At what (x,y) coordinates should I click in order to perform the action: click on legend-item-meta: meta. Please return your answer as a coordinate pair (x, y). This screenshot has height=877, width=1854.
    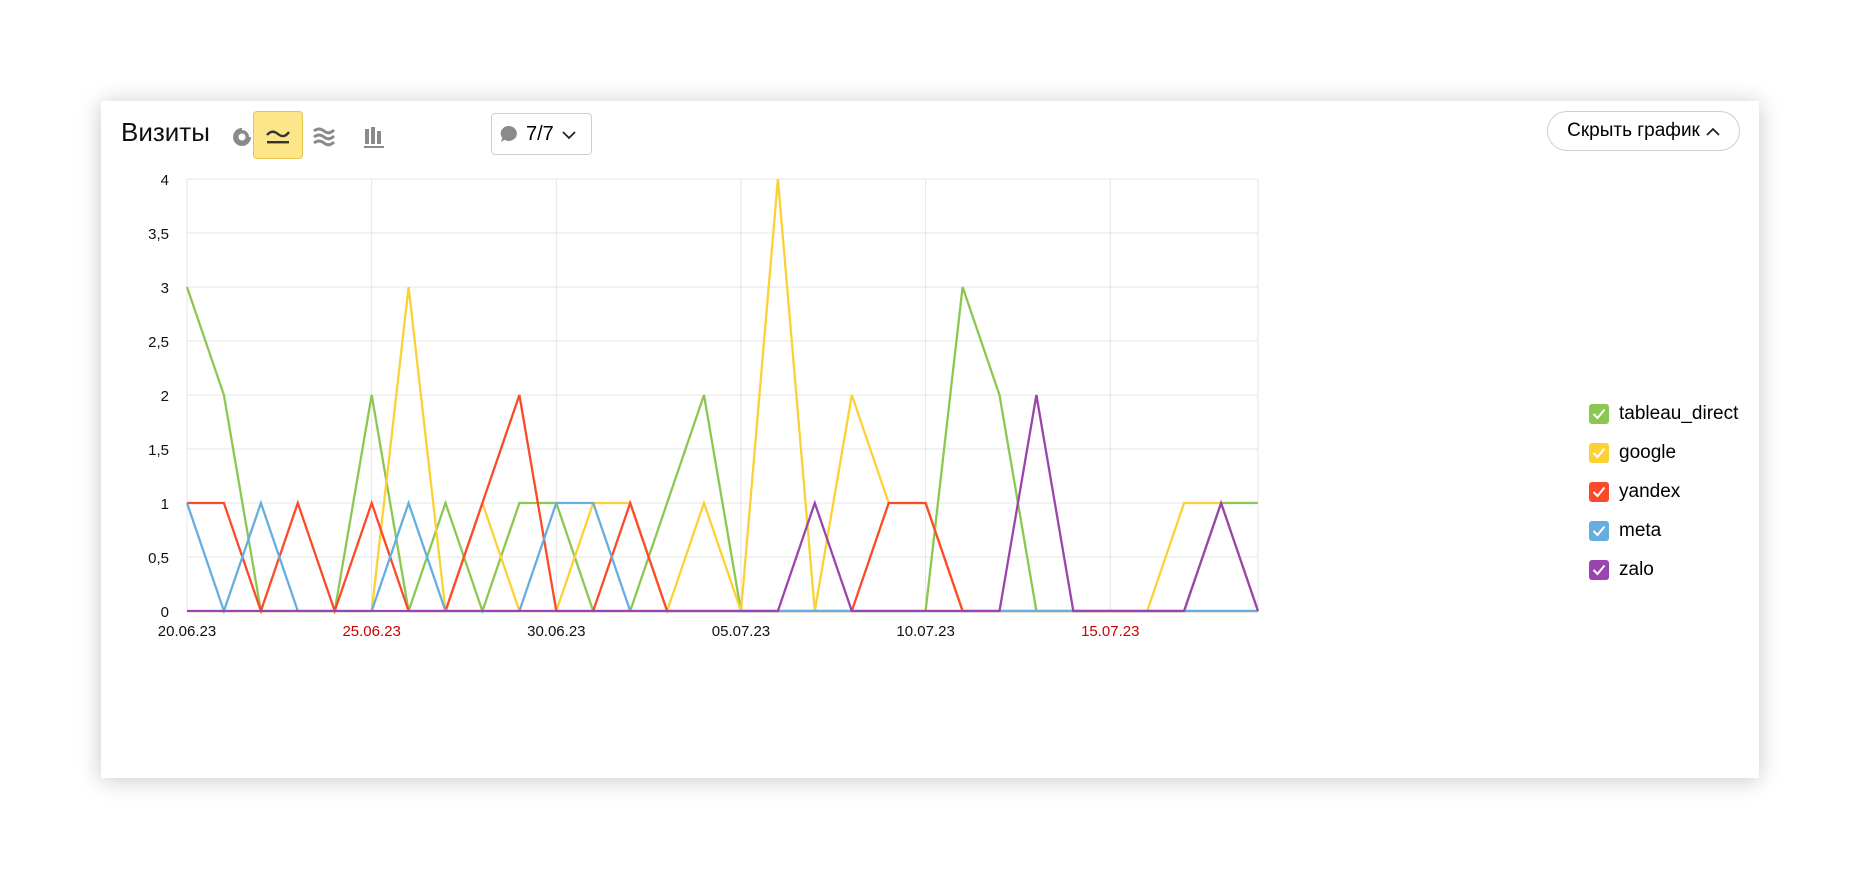
    Looking at the image, I should click on (1663, 530).